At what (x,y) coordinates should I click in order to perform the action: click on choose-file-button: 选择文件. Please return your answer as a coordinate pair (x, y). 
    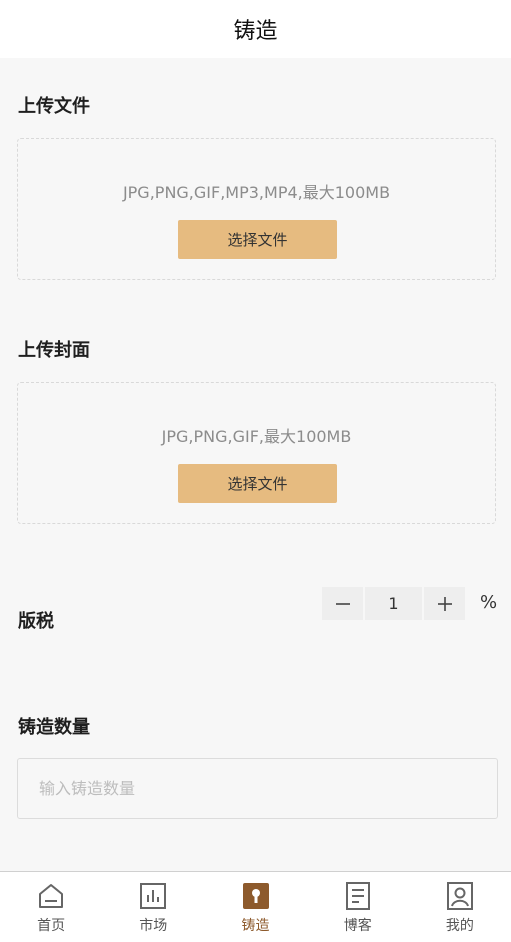
    Looking at the image, I should click on (257, 239).